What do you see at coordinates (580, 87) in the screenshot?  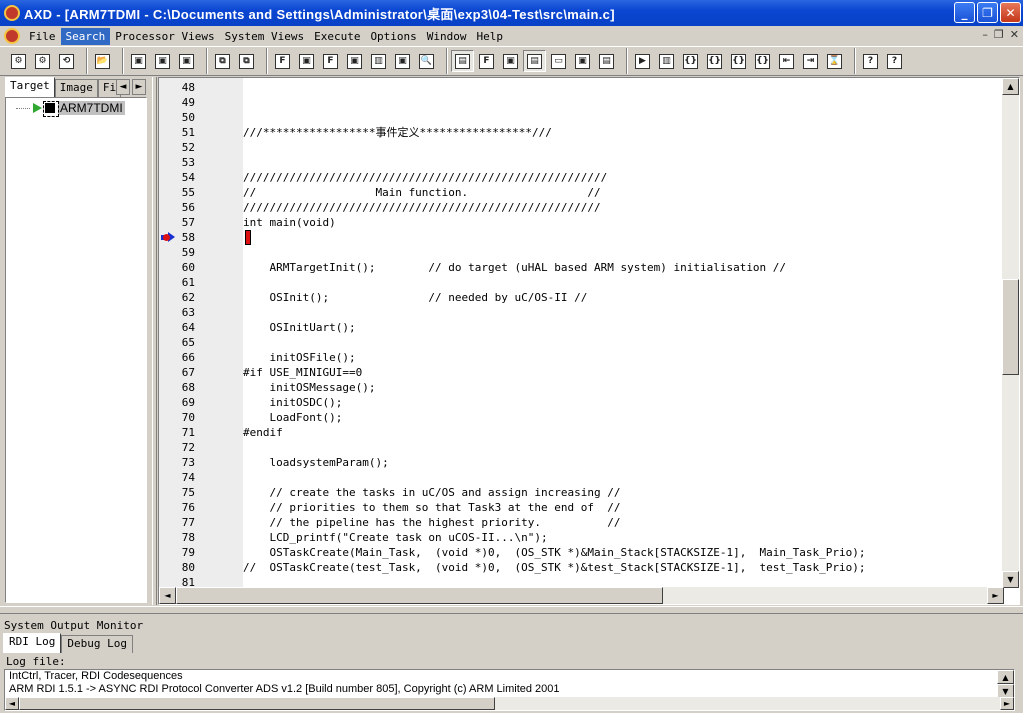 I see `code-line: 48` at bounding box center [580, 87].